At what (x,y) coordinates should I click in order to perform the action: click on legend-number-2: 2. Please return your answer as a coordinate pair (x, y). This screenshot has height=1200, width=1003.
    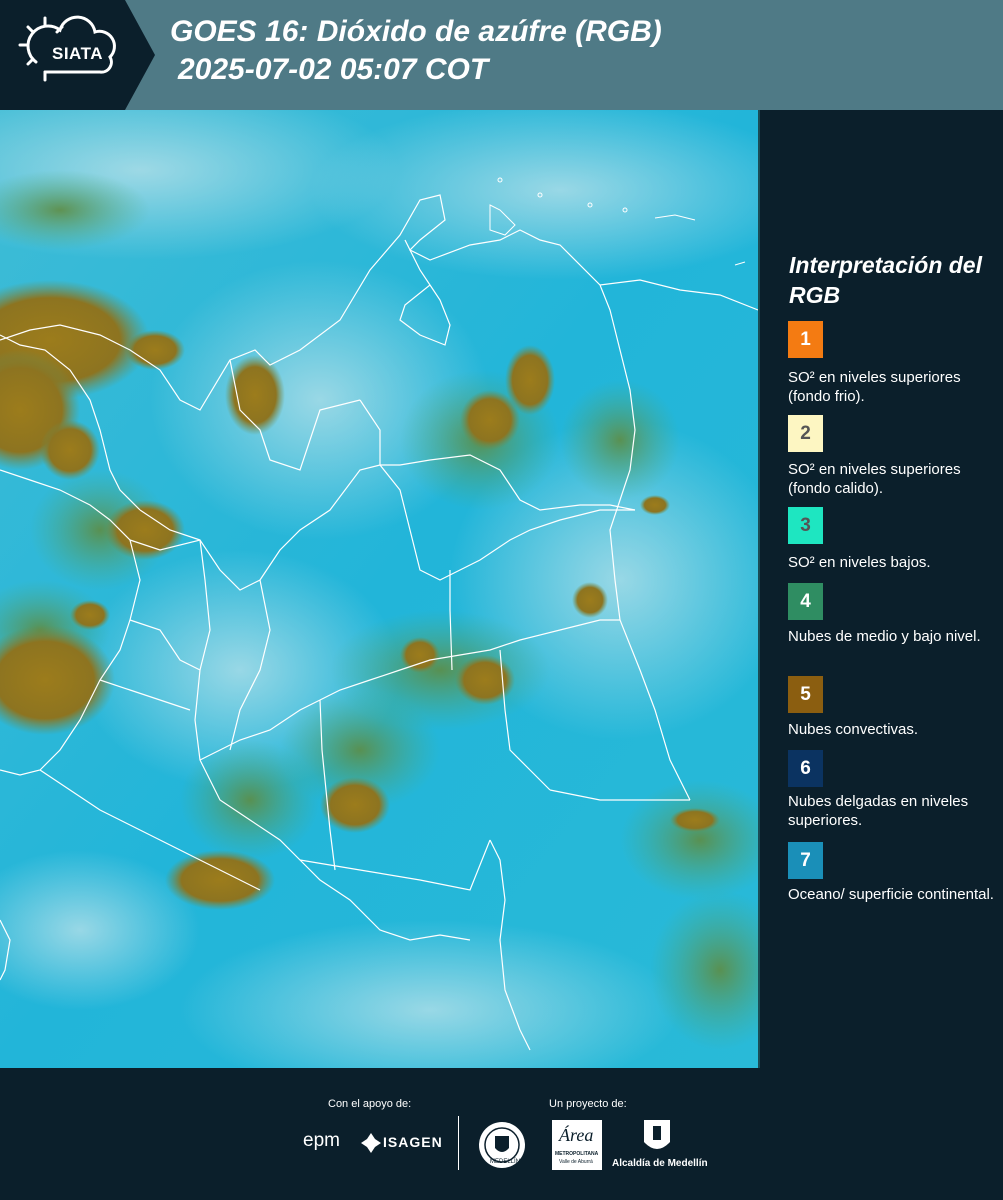
    Looking at the image, I should click on (805, 433).